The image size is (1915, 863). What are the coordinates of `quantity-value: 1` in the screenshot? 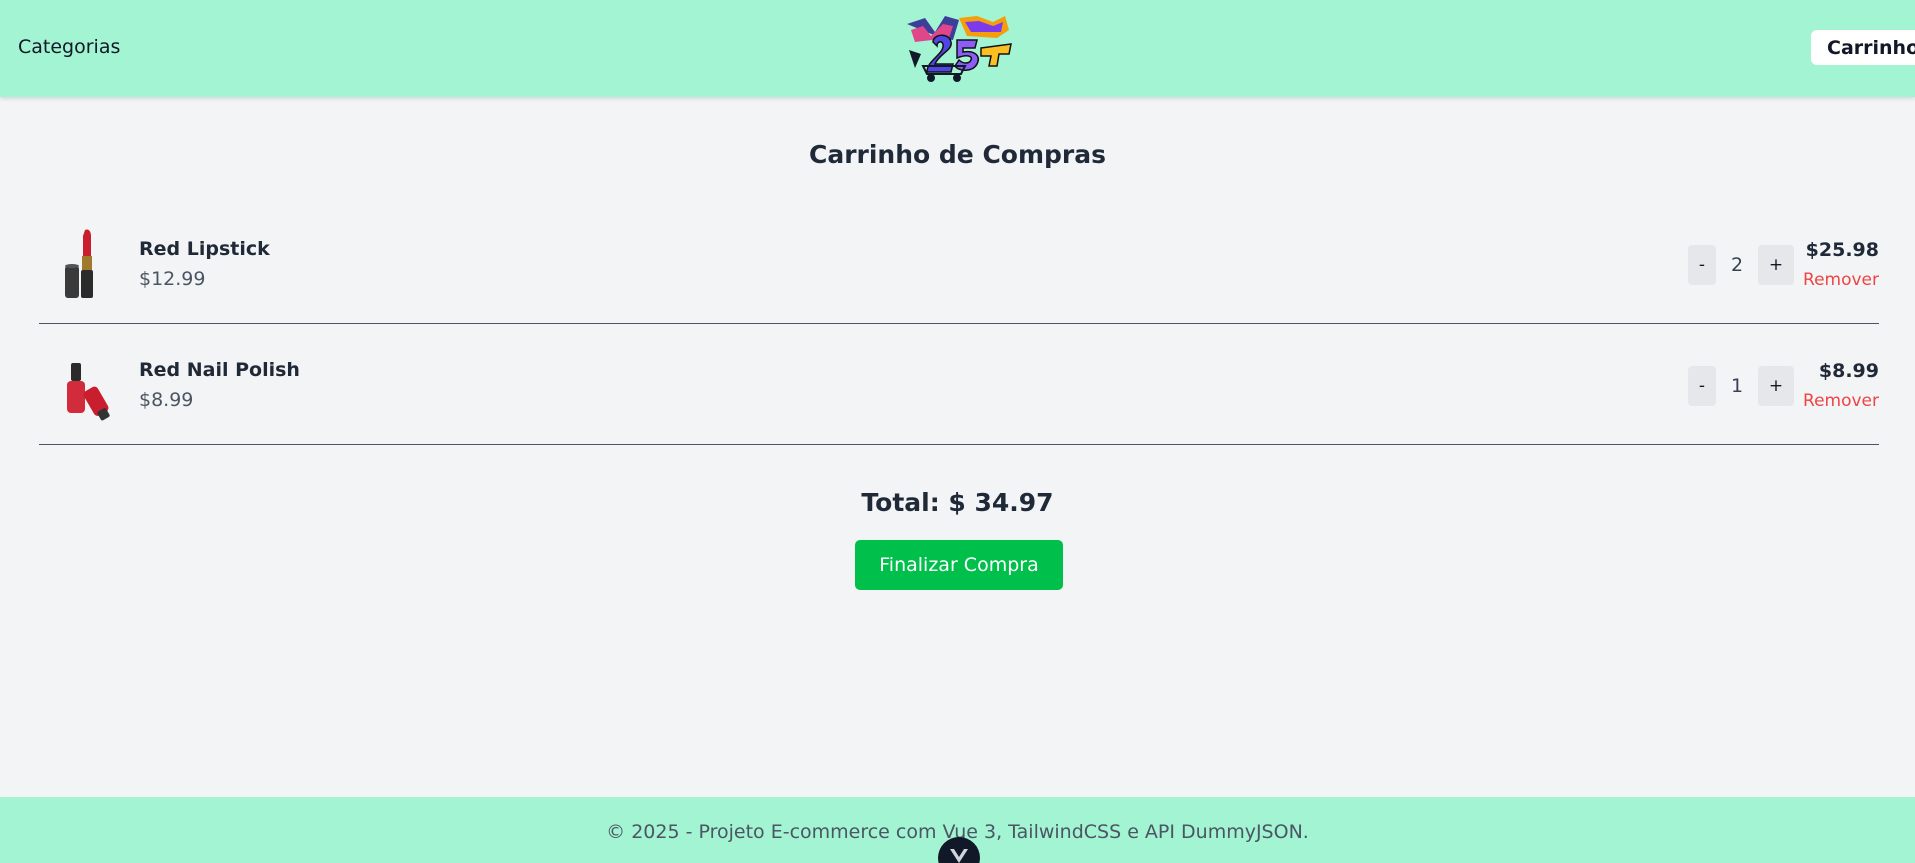 It's located at (1737, 386).